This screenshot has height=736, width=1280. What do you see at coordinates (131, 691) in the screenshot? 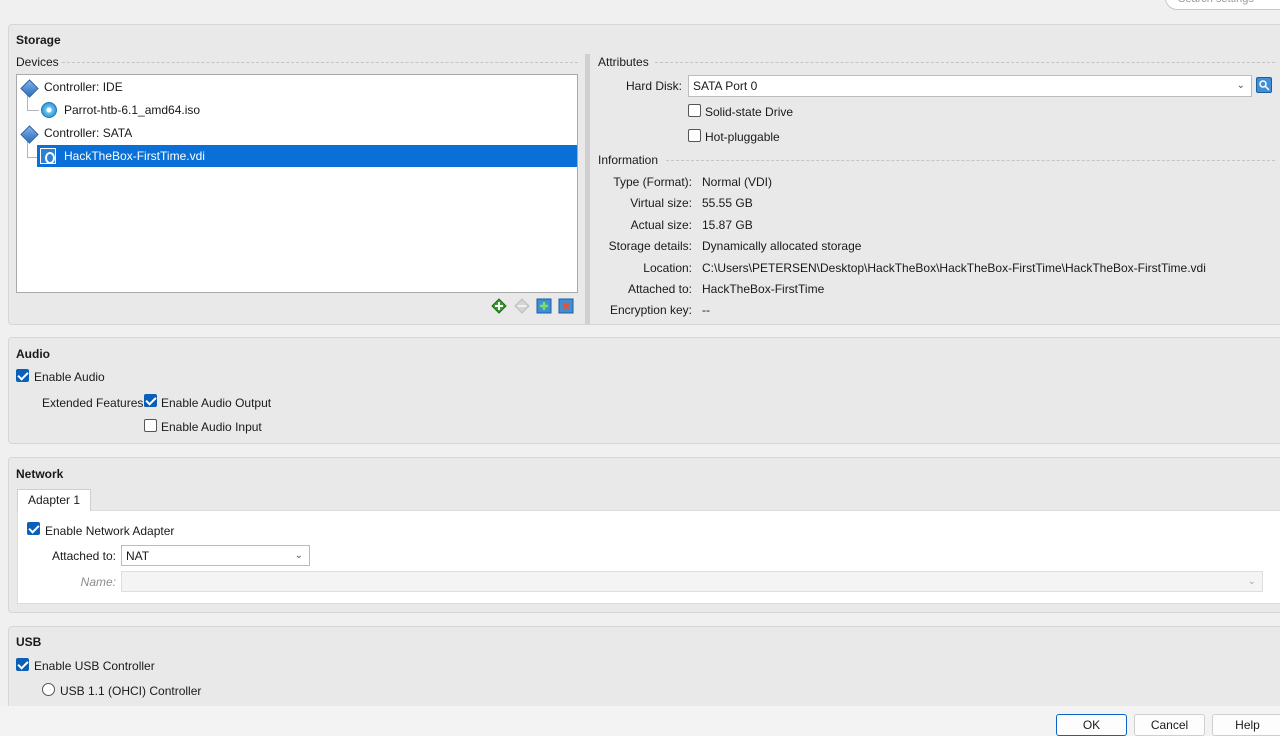
I see `usb11-label: USB 1.1 (OHCI) Controller` at bounding box center [131, 691].